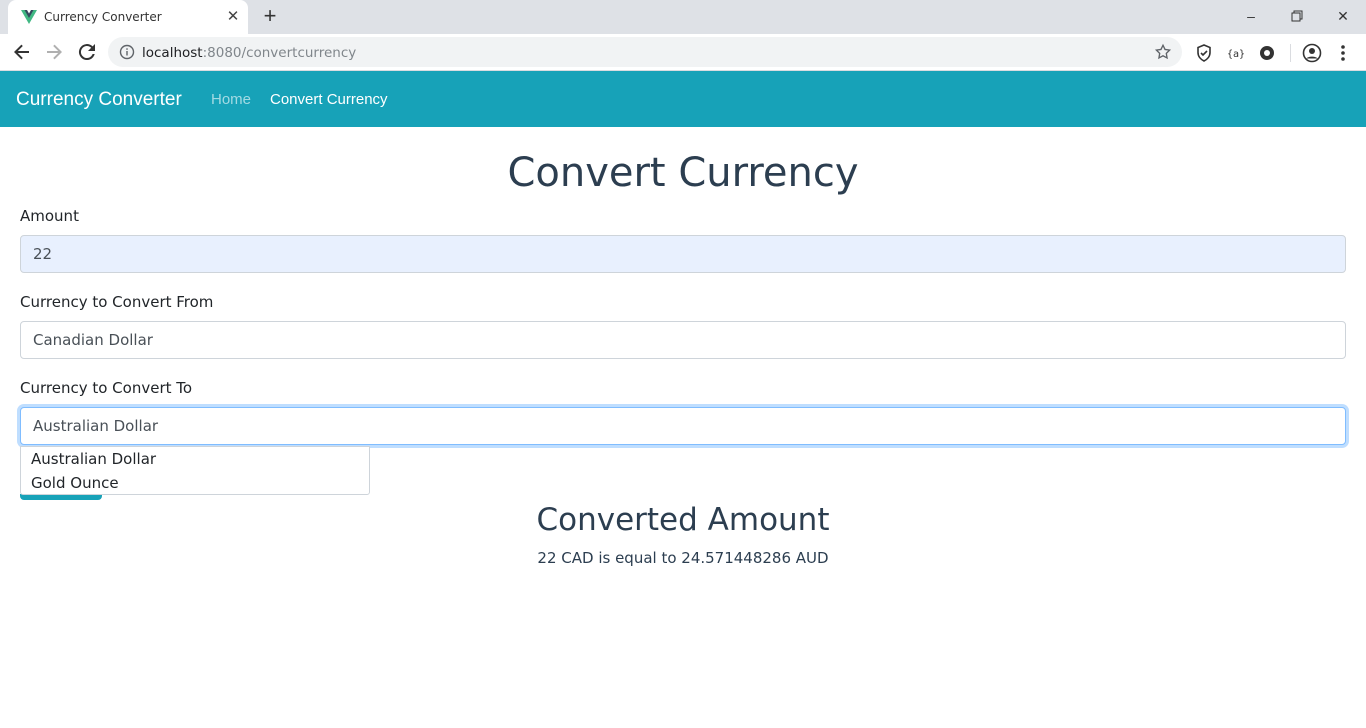 The width and height of the screenshot is (1366, 728). What do you see at coordinates (683, 558) in the screenshot?
I see `converted-amount-text: 22 CAD is equal to 24.571448286 AUD` at bounding box center [683, 558].